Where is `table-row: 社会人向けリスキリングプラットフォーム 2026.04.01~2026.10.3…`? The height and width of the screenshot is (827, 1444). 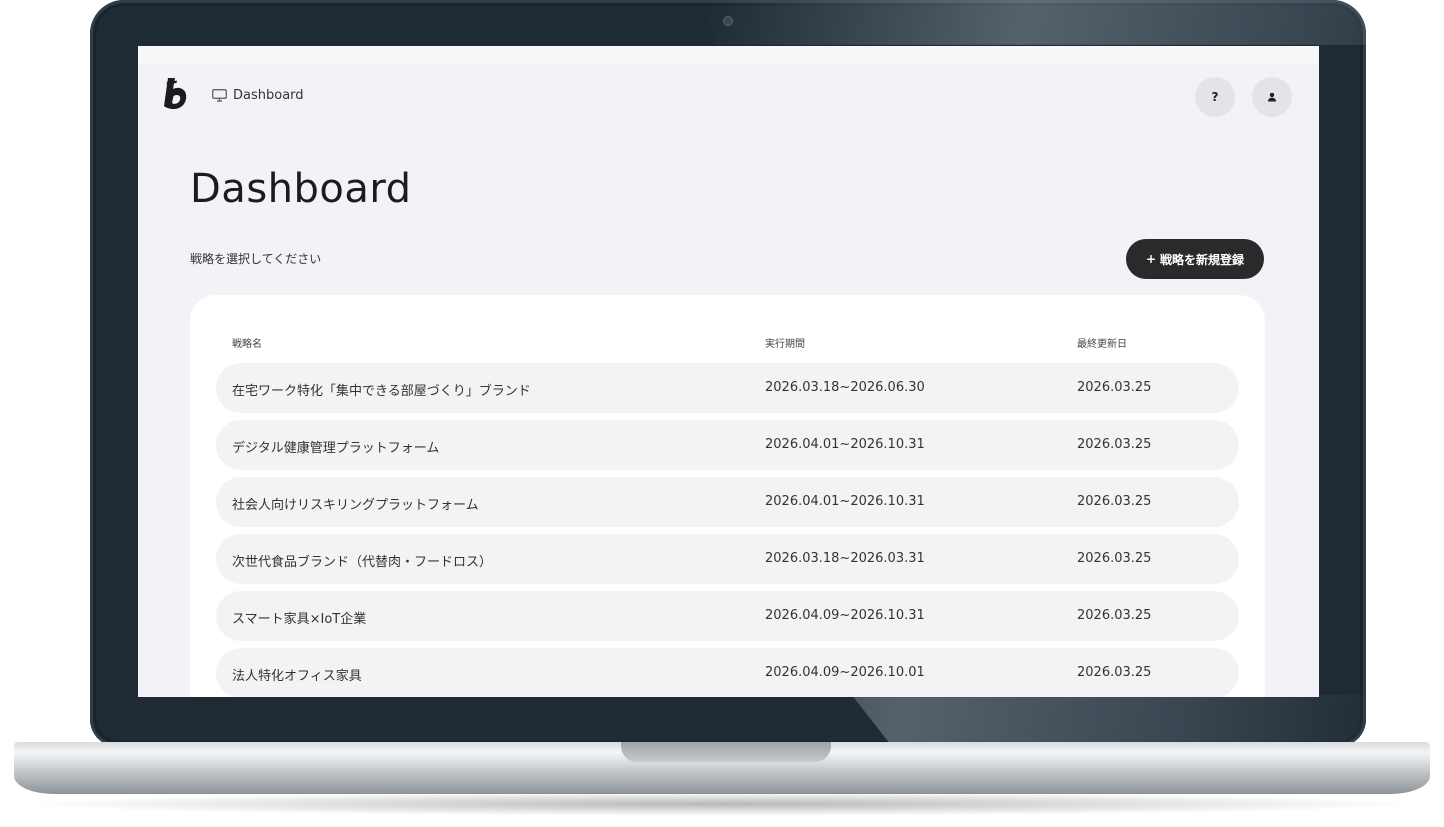 table-row: 社会人向けリスキリングプラットフォーム 2026.04.01~2026.10.3… is located at coordinates (727, 502).